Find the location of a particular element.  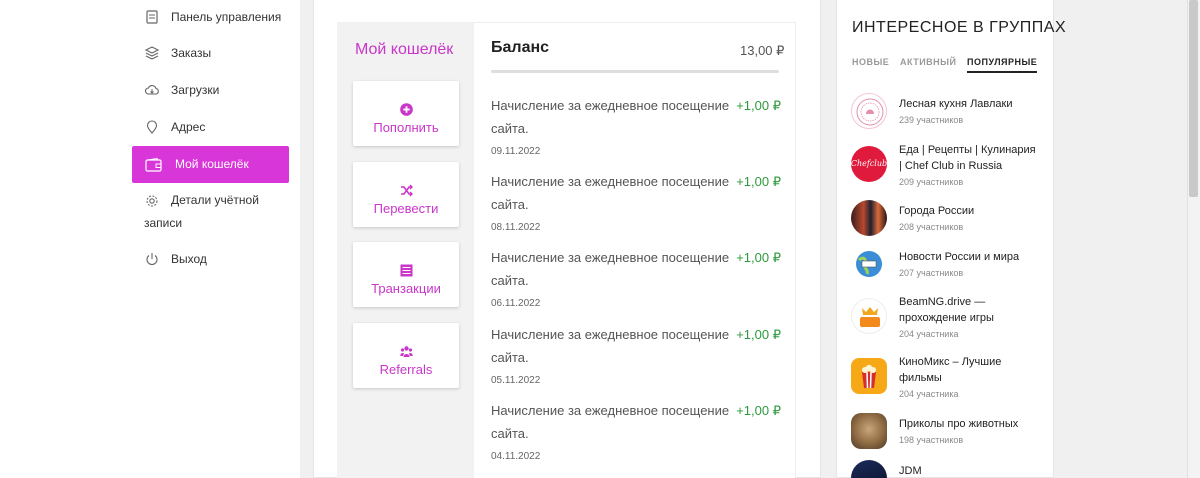

group-logo-icon: Chefclub is located at coordinates (869, 163).